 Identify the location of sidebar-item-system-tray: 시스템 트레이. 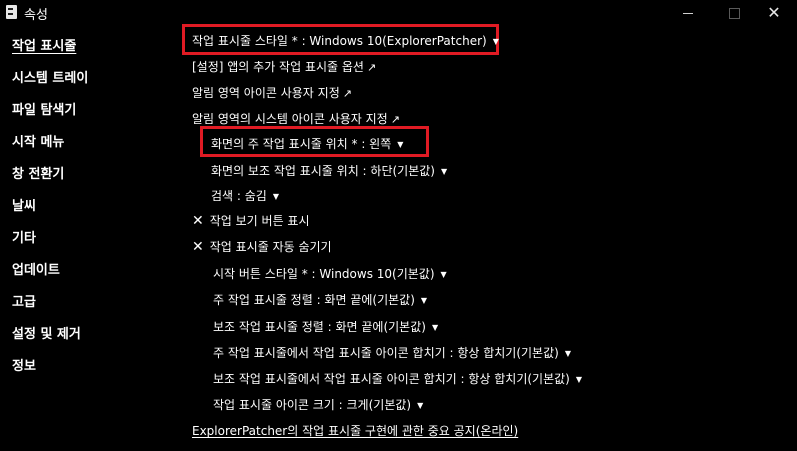
(50, 76).